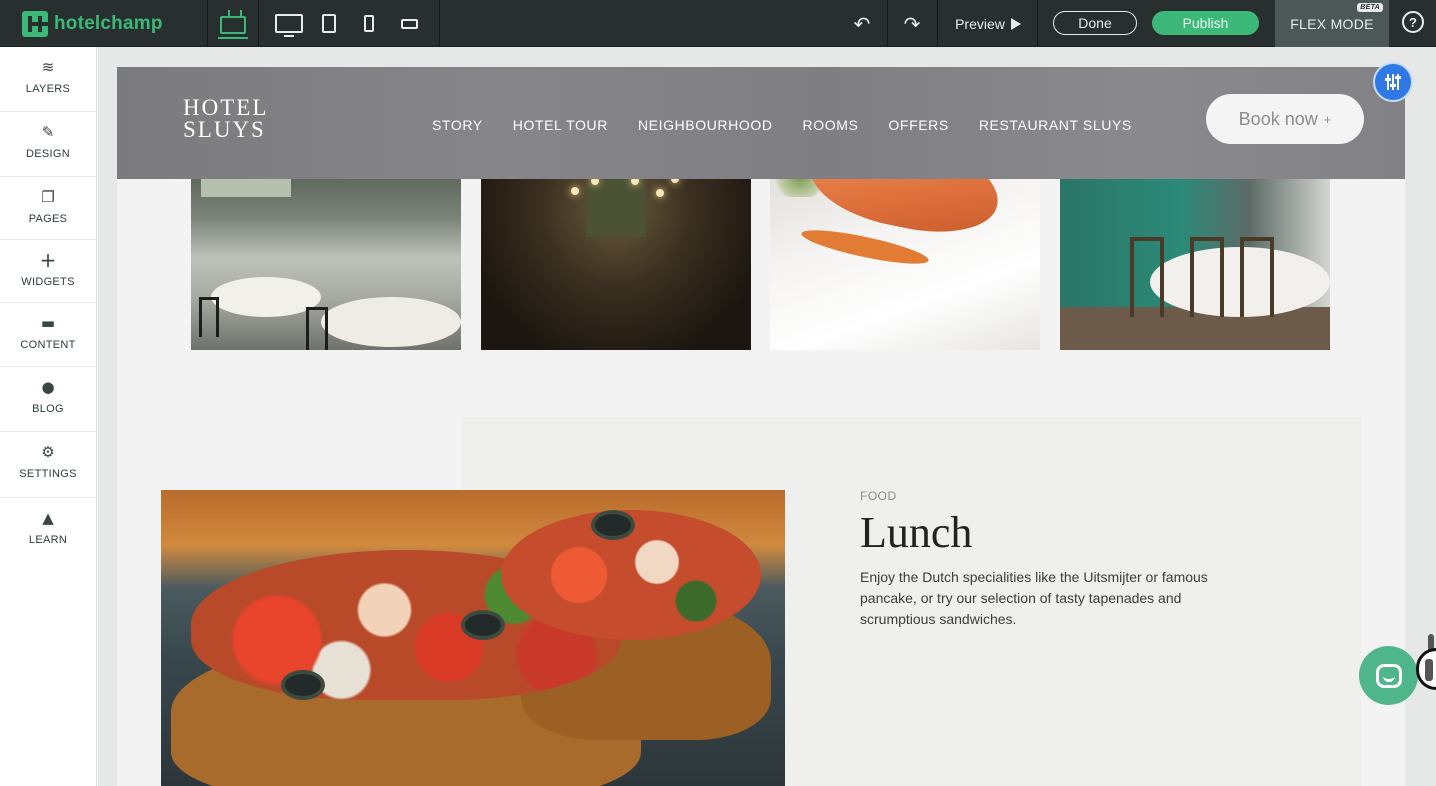  I want to click on sidebar-item-label: CONTENT, so click(48, 345).